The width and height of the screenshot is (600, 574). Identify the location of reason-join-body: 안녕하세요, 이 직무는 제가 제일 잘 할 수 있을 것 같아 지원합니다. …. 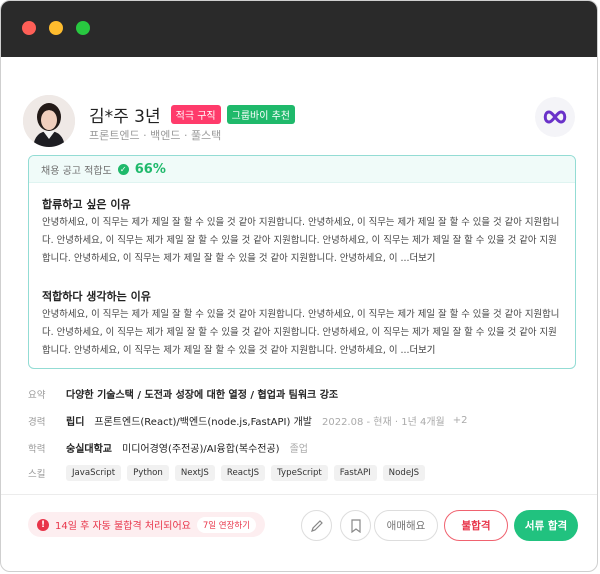
(302, 241).